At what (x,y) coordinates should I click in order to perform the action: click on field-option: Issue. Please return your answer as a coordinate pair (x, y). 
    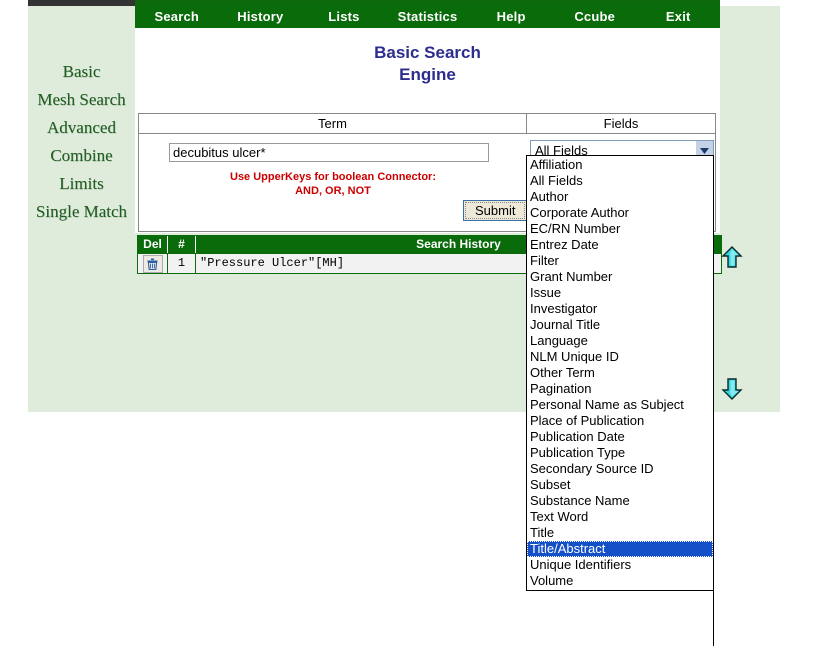
    Looking at the image, I should click on (620, 293).